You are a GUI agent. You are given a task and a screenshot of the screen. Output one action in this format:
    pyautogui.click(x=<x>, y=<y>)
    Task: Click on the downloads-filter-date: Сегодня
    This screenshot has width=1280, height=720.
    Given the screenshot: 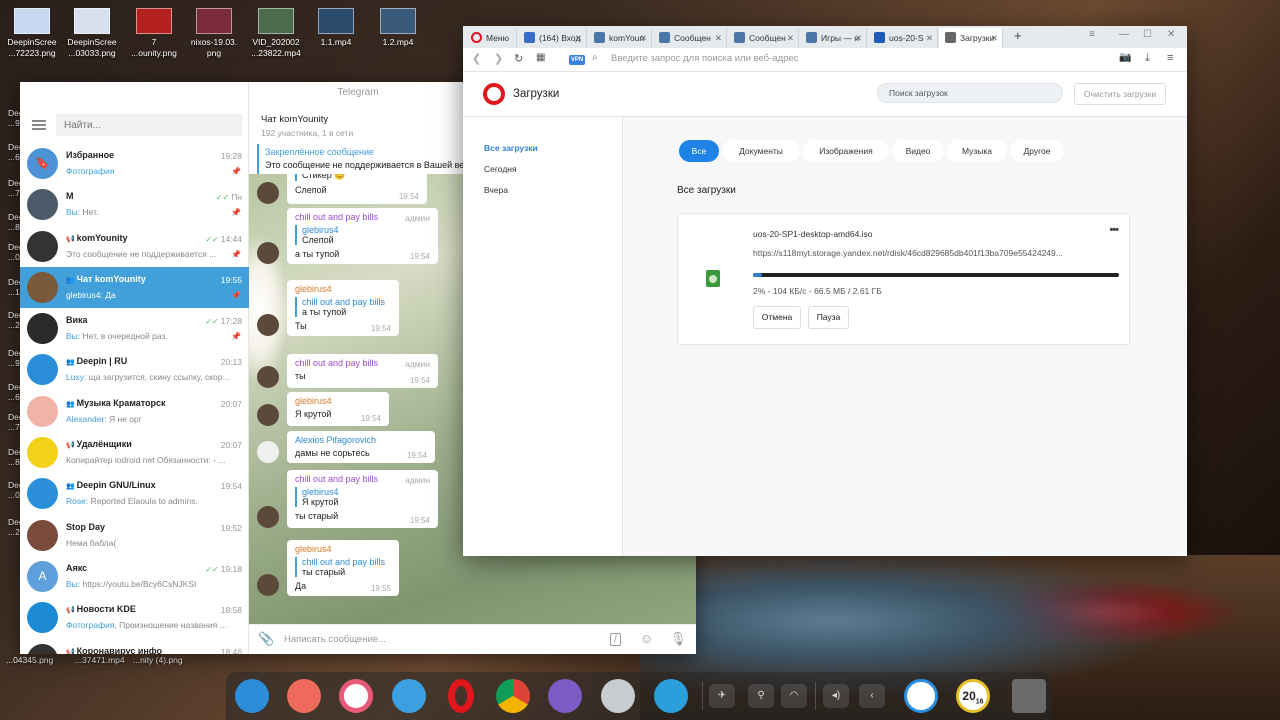 What is the action you would take?
    pyautogui.click(x=500, y=169)
    